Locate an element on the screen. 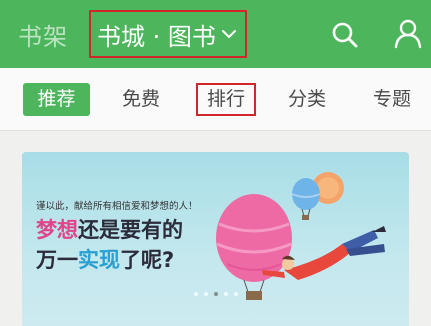 The width and height of the screenshot is (431, 326). store-category-selector: 书城 · 图书 is located at coordinates (168, 34).